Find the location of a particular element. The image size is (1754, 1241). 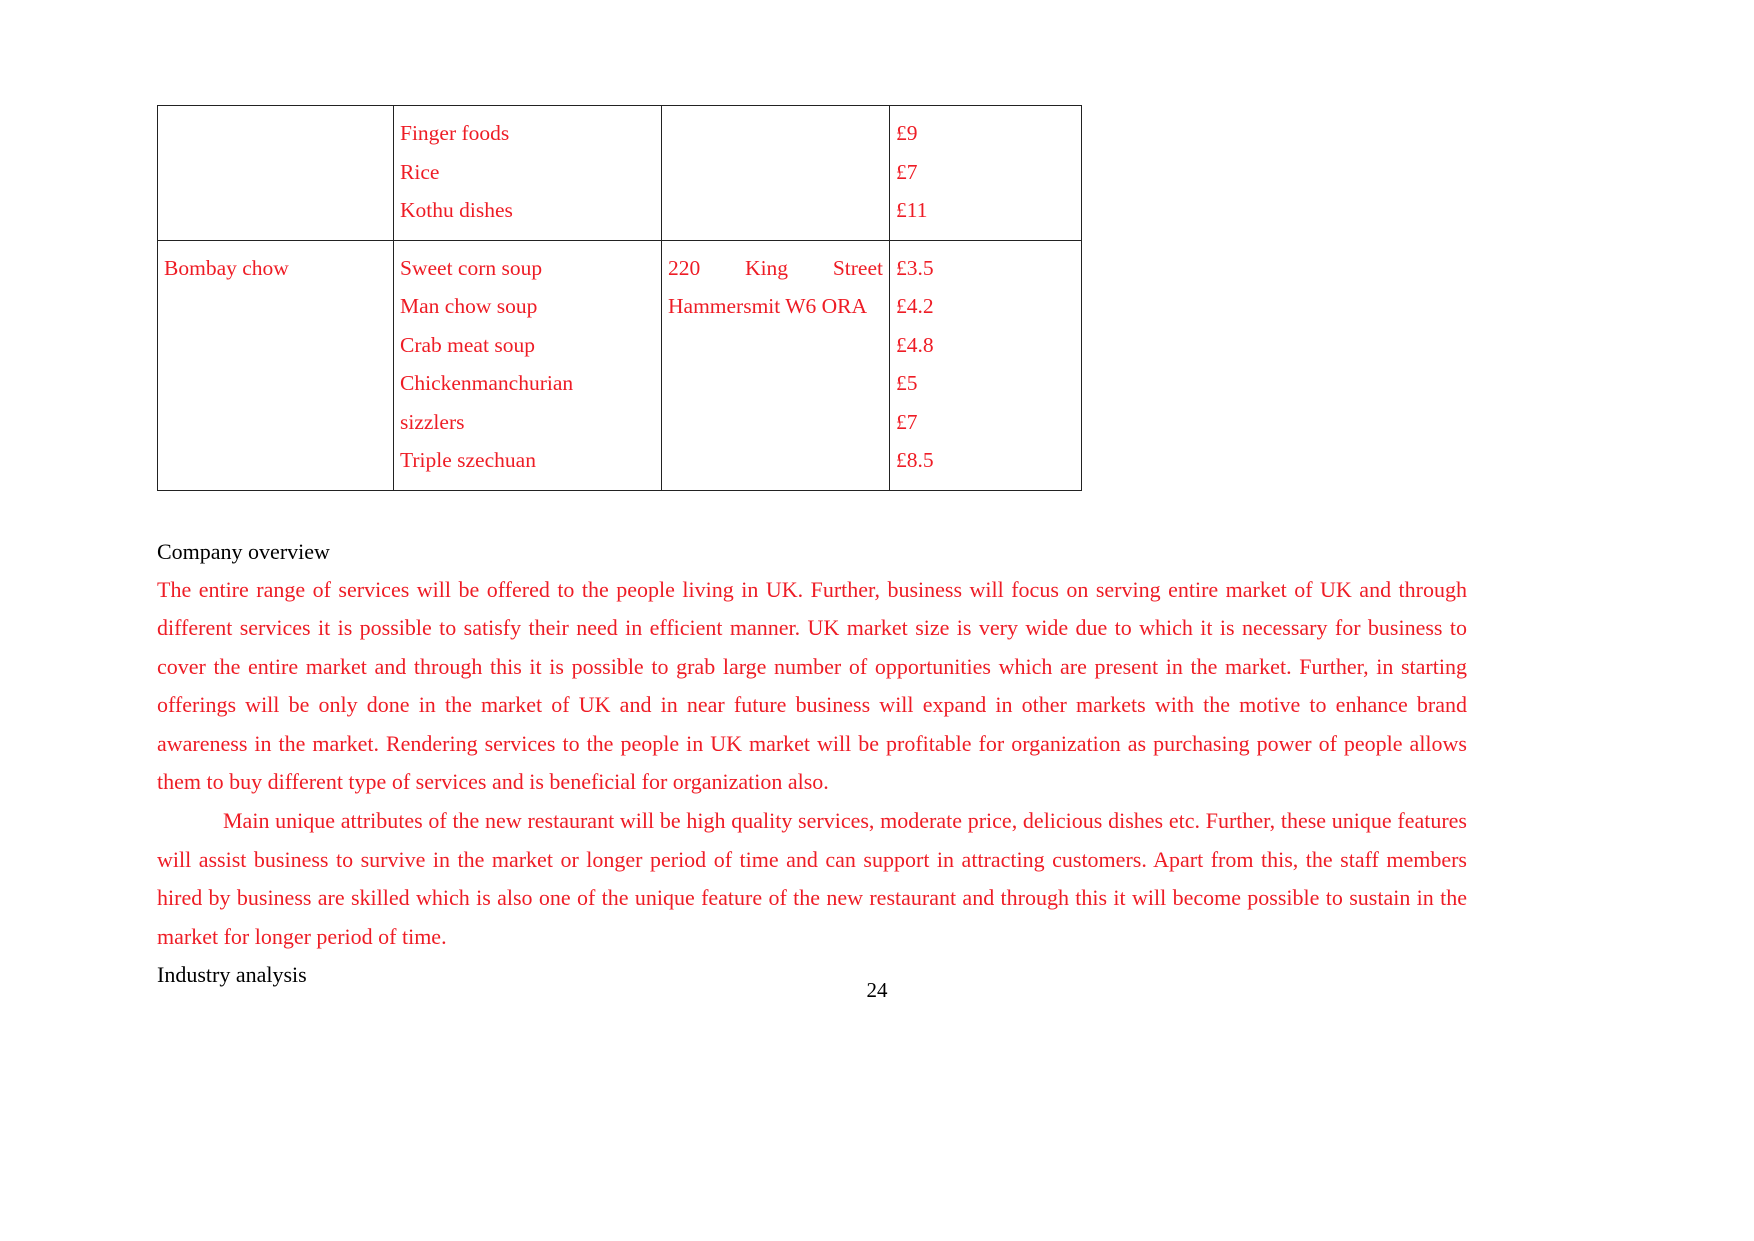

address-cell: 220 King Street Hammersmit W6 ORA is located at coordinates (775, 365).